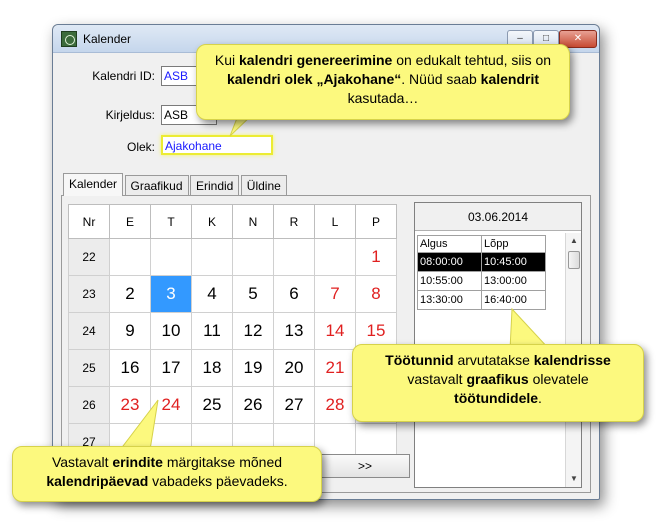 This screenshot has width=659, height=529. What do you see at coordinates (171, 368) in the screenshot?
I see `calendar-day: 17` at bounding box center [171, 368].